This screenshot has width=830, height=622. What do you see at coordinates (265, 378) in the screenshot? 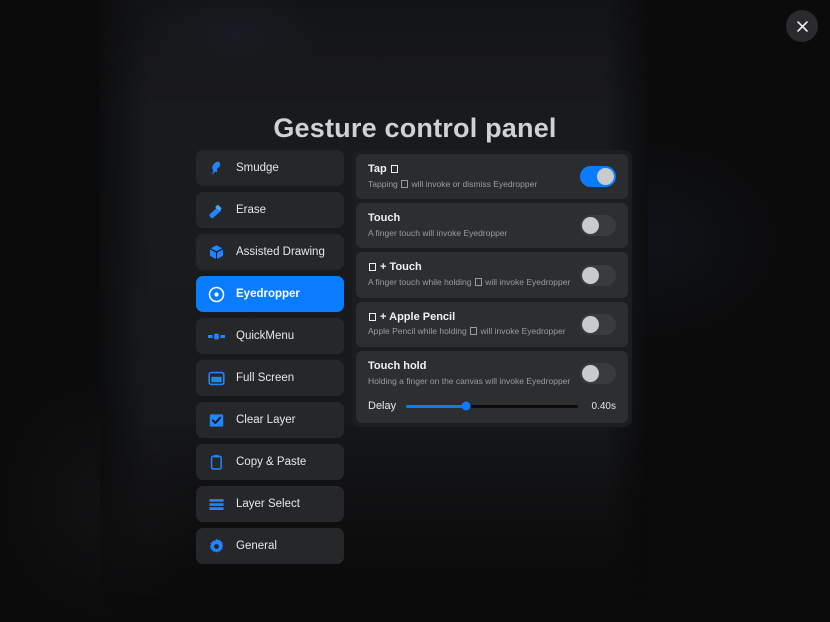
I see `sidebar-item-label: Full Screen` at bounding box center [265, 378].